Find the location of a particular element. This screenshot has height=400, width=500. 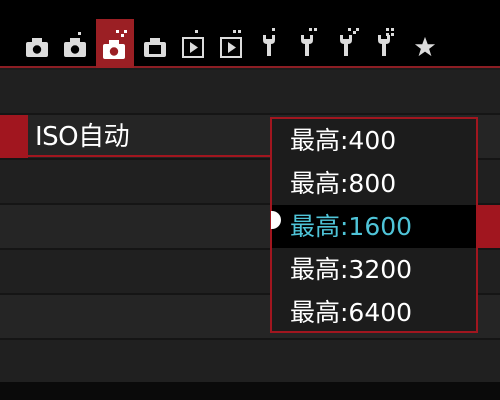

option-max-6400: 最高:6400 is located at coordinates (374, 312).